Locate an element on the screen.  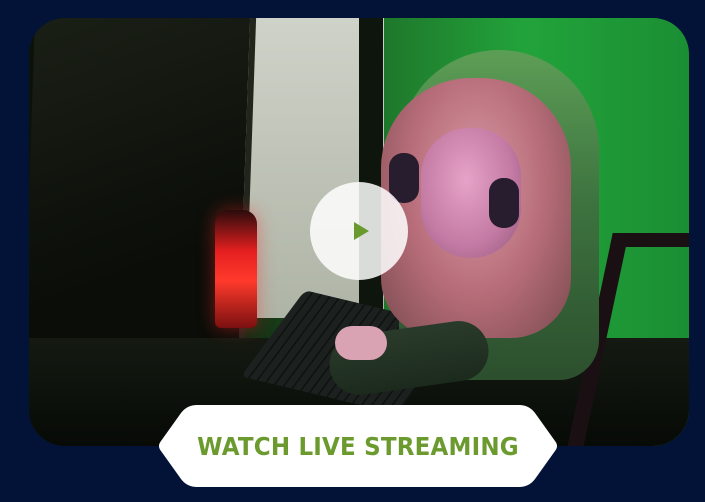
play-icon is located at coordinates (361, 231).